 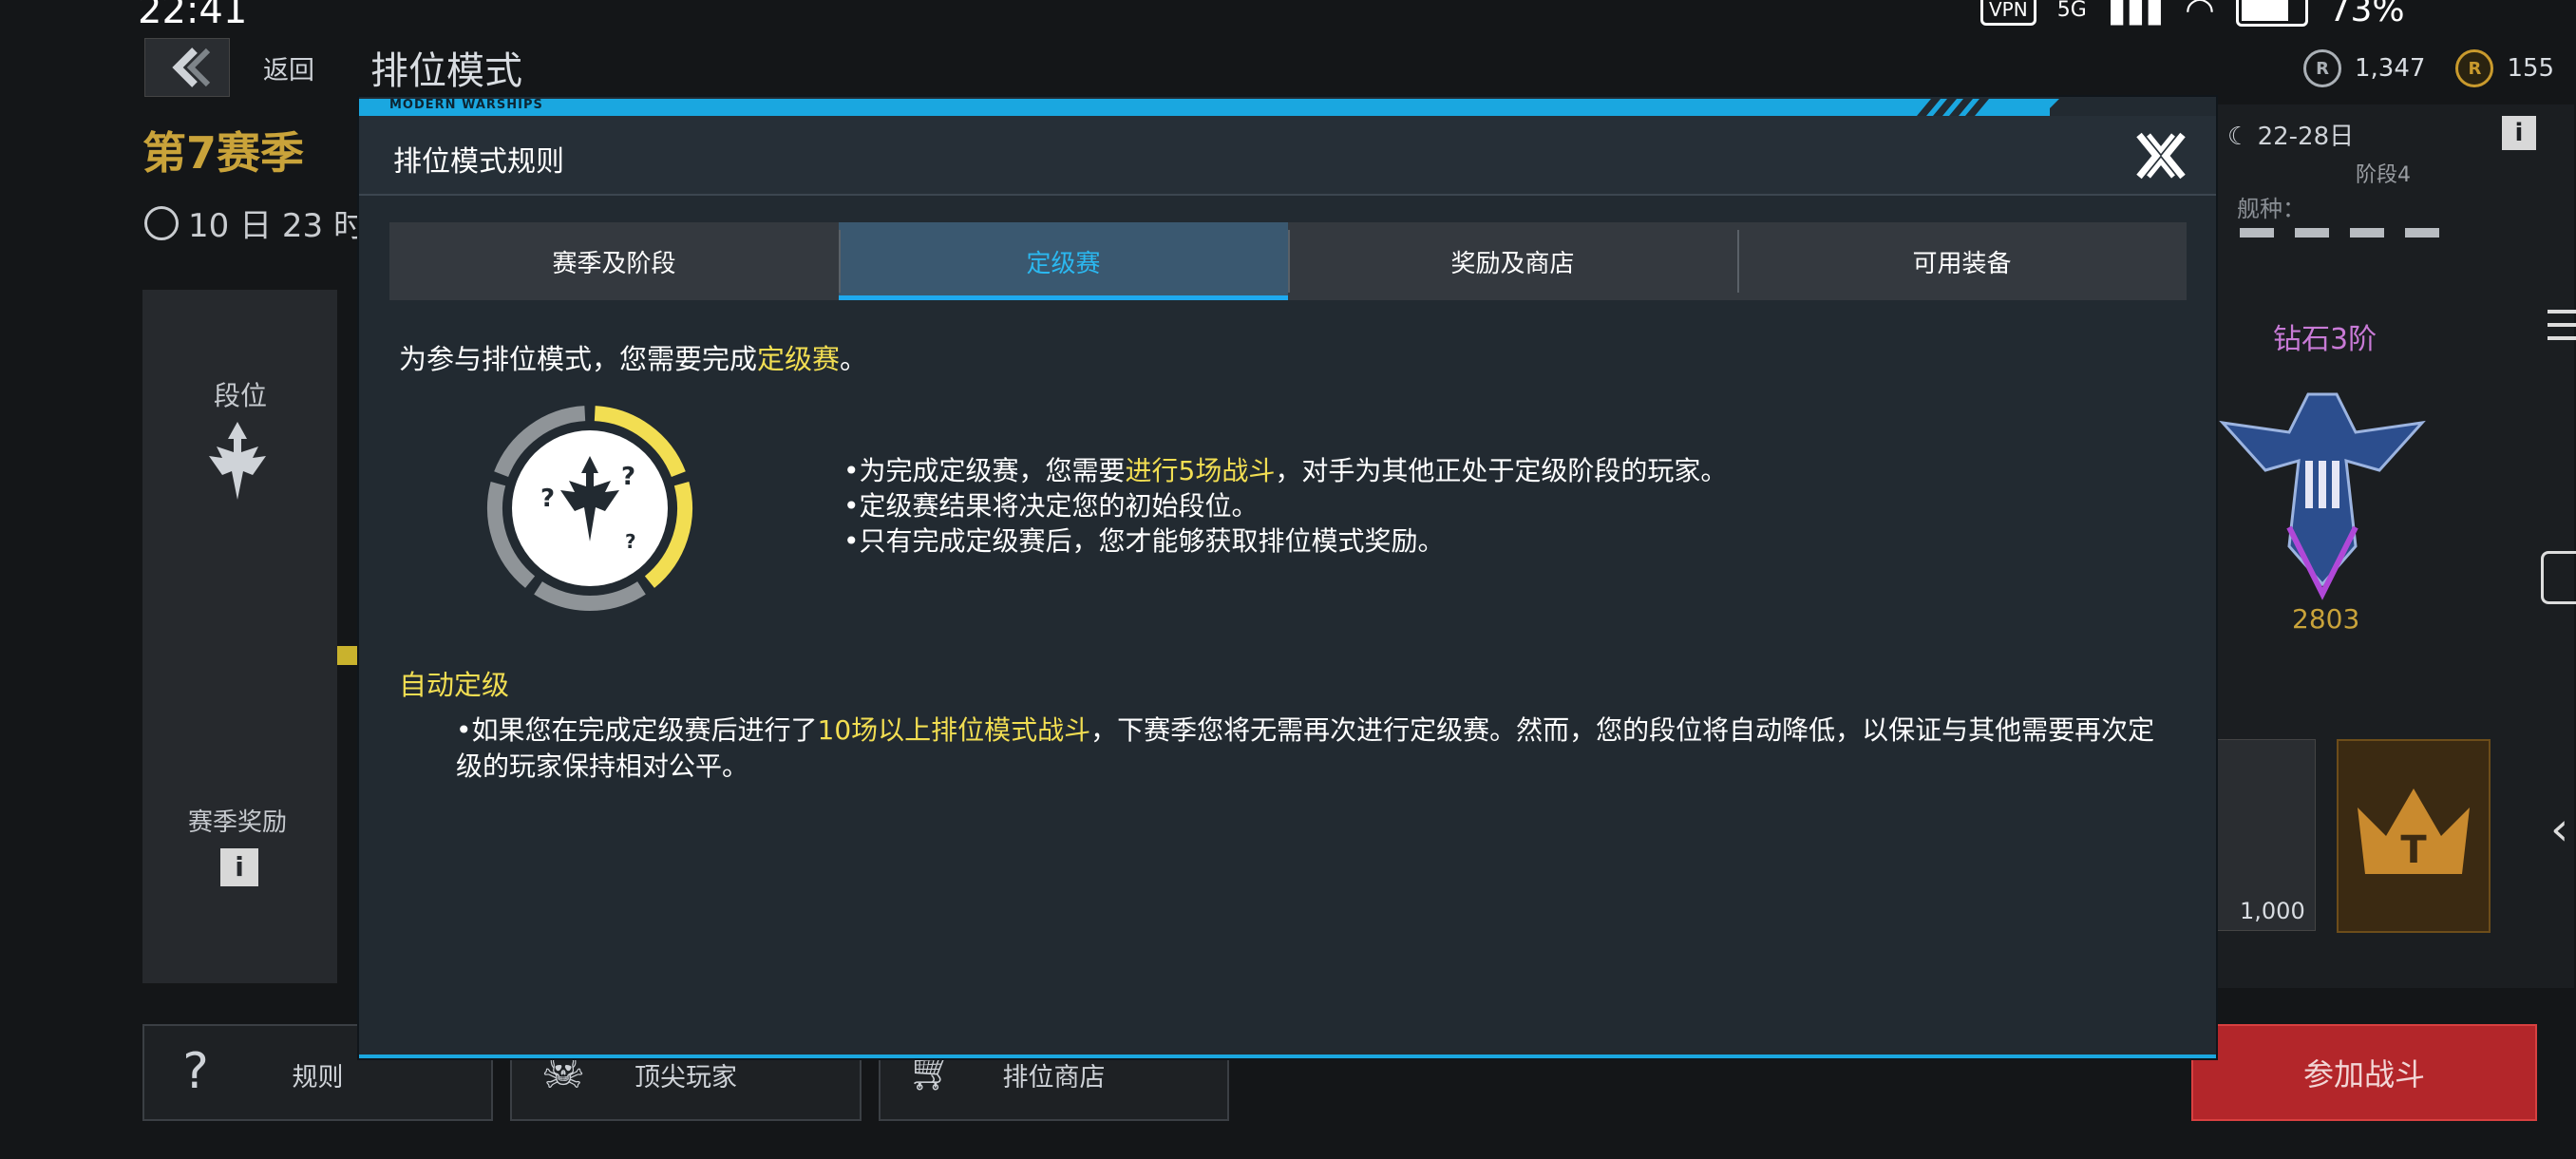 I want to click on auto-prefix: •如果您在完成定级赛后进行了, so click(x=637, y=730).